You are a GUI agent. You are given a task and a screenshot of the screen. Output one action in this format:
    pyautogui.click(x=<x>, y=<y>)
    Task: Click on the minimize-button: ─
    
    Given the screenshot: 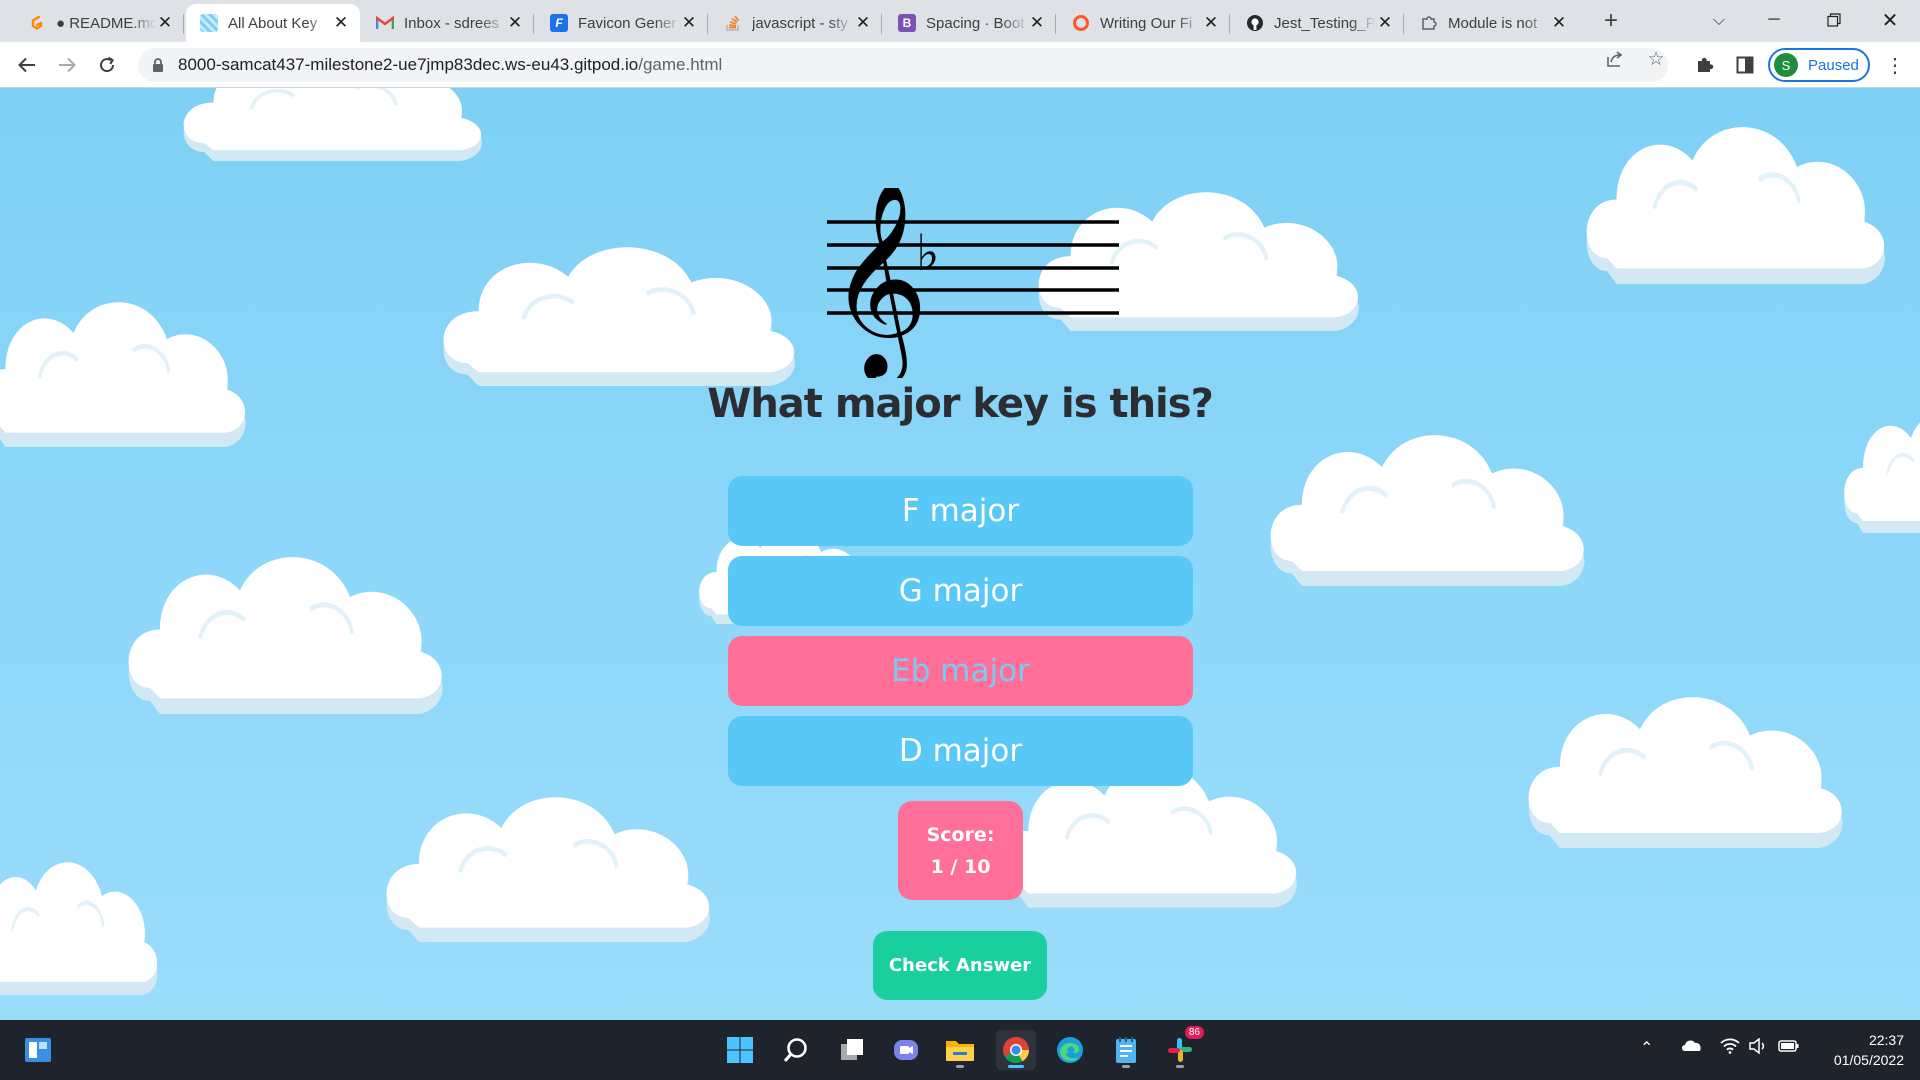 What is the action you would take?
    pyautogui.click(x=1774, y=20)
    